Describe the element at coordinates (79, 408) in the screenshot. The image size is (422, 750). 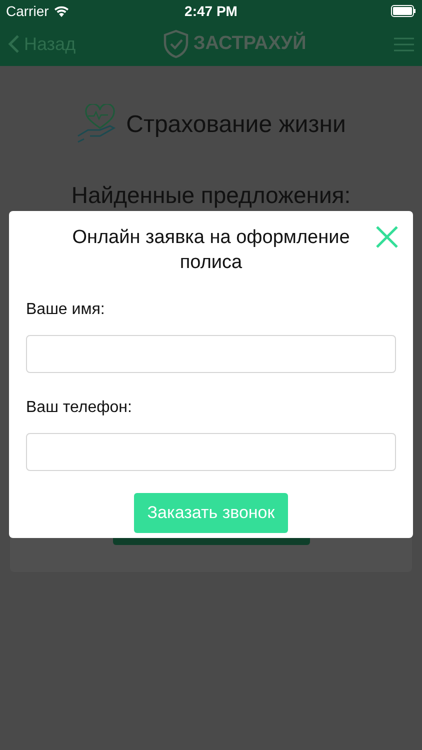
I see `field-label: Ваш телефон:` at that location.